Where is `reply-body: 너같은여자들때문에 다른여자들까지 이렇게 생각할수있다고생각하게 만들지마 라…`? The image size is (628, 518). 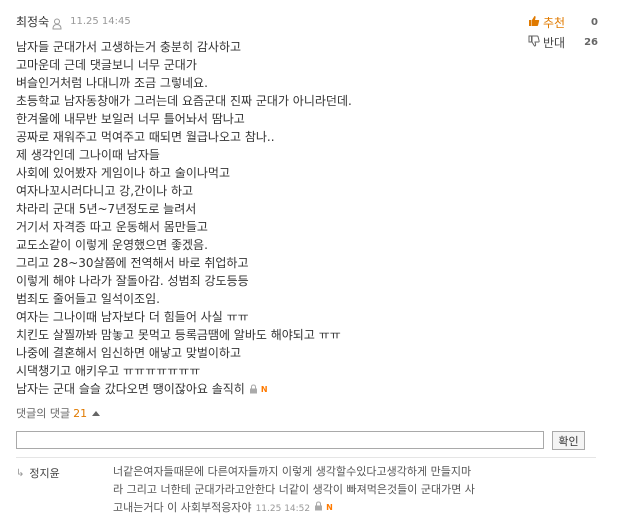
reply-body: 너같은여자들때문에 다른여자들까지 이렇게 생각할수있다고생각하게 만들지마 라… is located at coordinates (348, 490).